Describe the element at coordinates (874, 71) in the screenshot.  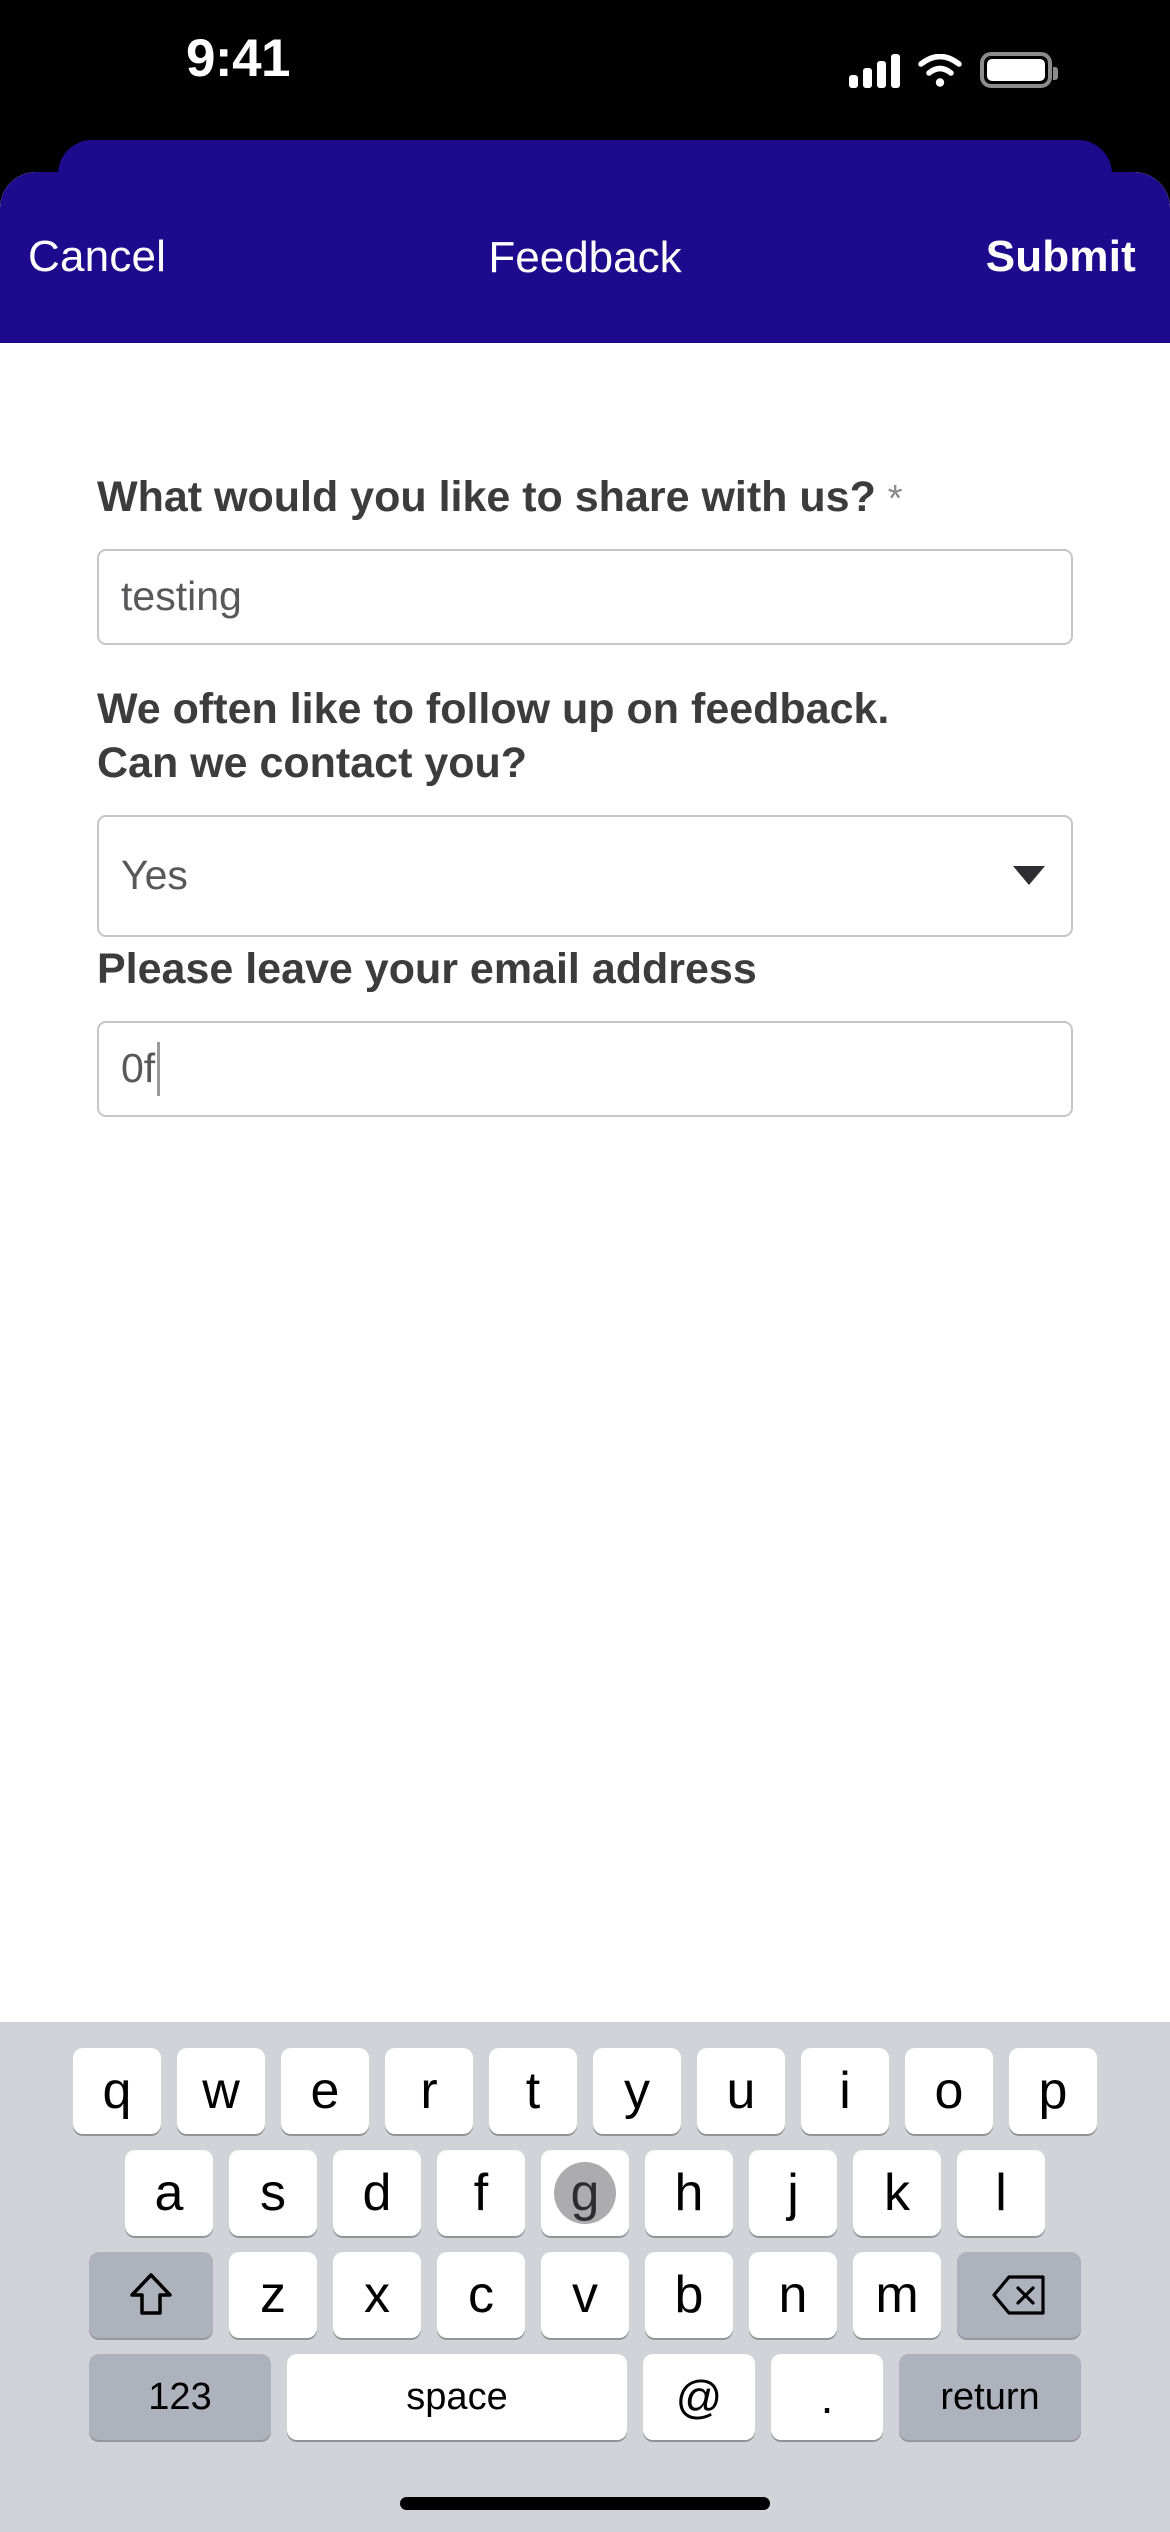
I see `cellular-signal-icon` at that location.